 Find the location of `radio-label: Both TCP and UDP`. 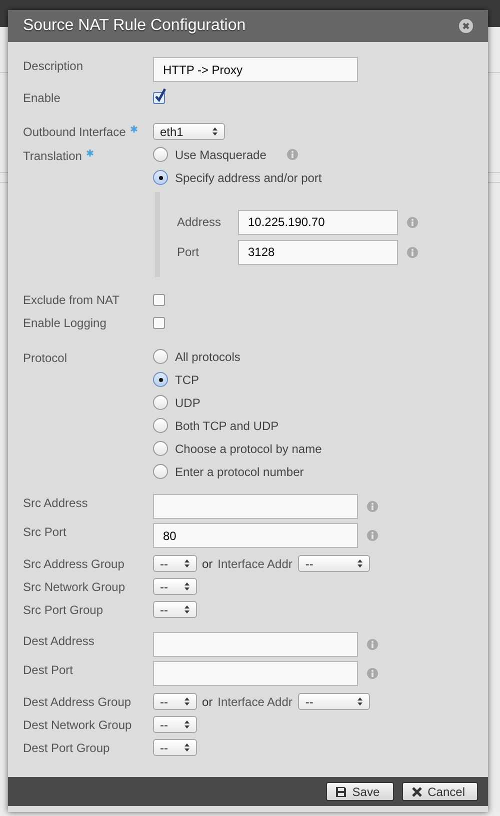

radio-label: Both TCP and UDP is located at coordinates (227, 426).